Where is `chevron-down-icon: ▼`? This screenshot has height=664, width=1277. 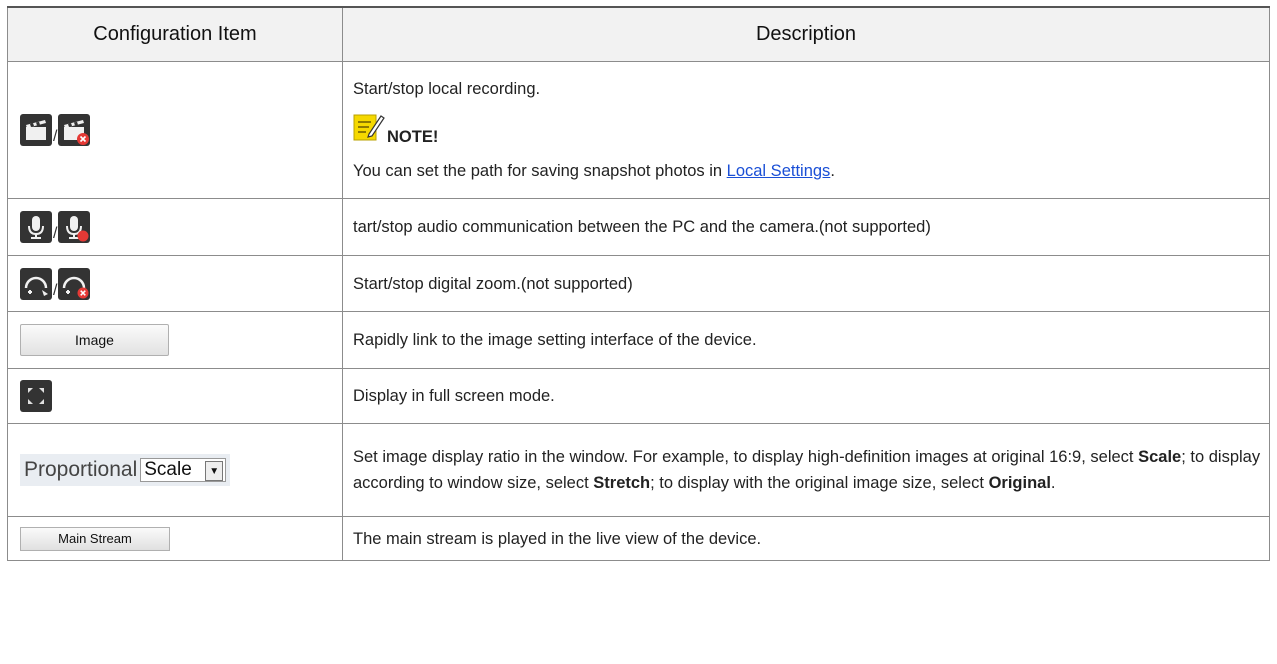
chevron-down-icon: ▼ is located at coordinates (214, 471).